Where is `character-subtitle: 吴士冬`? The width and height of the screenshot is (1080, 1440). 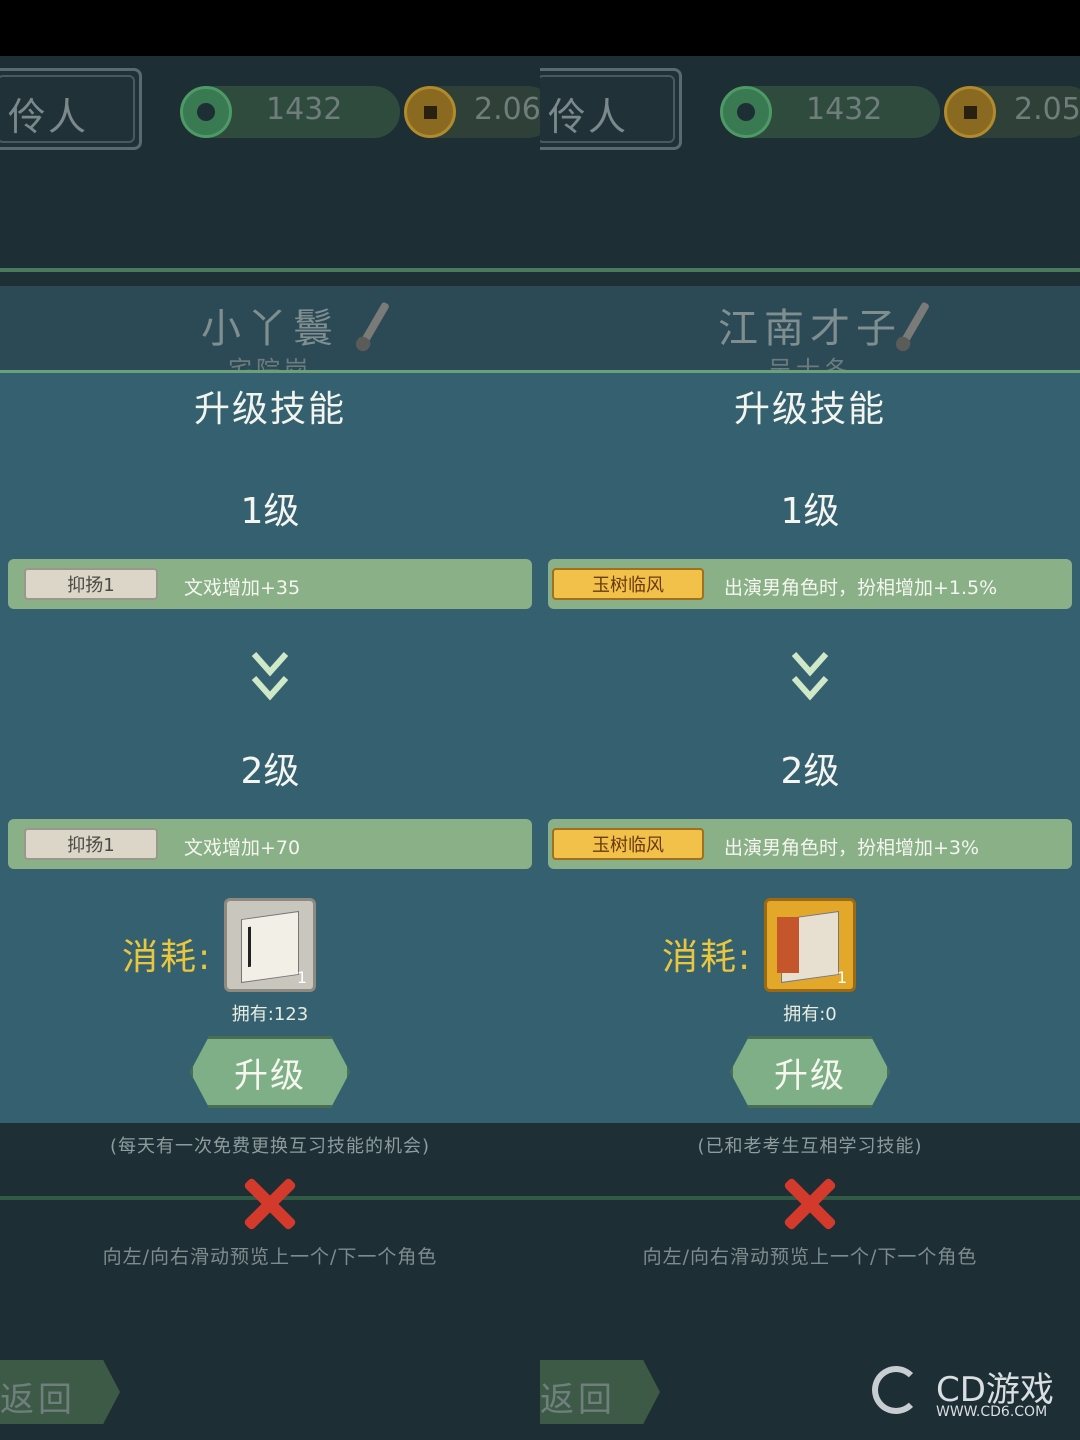
character-subtitle: 吴士冬 is located at coordinates (810, 363).